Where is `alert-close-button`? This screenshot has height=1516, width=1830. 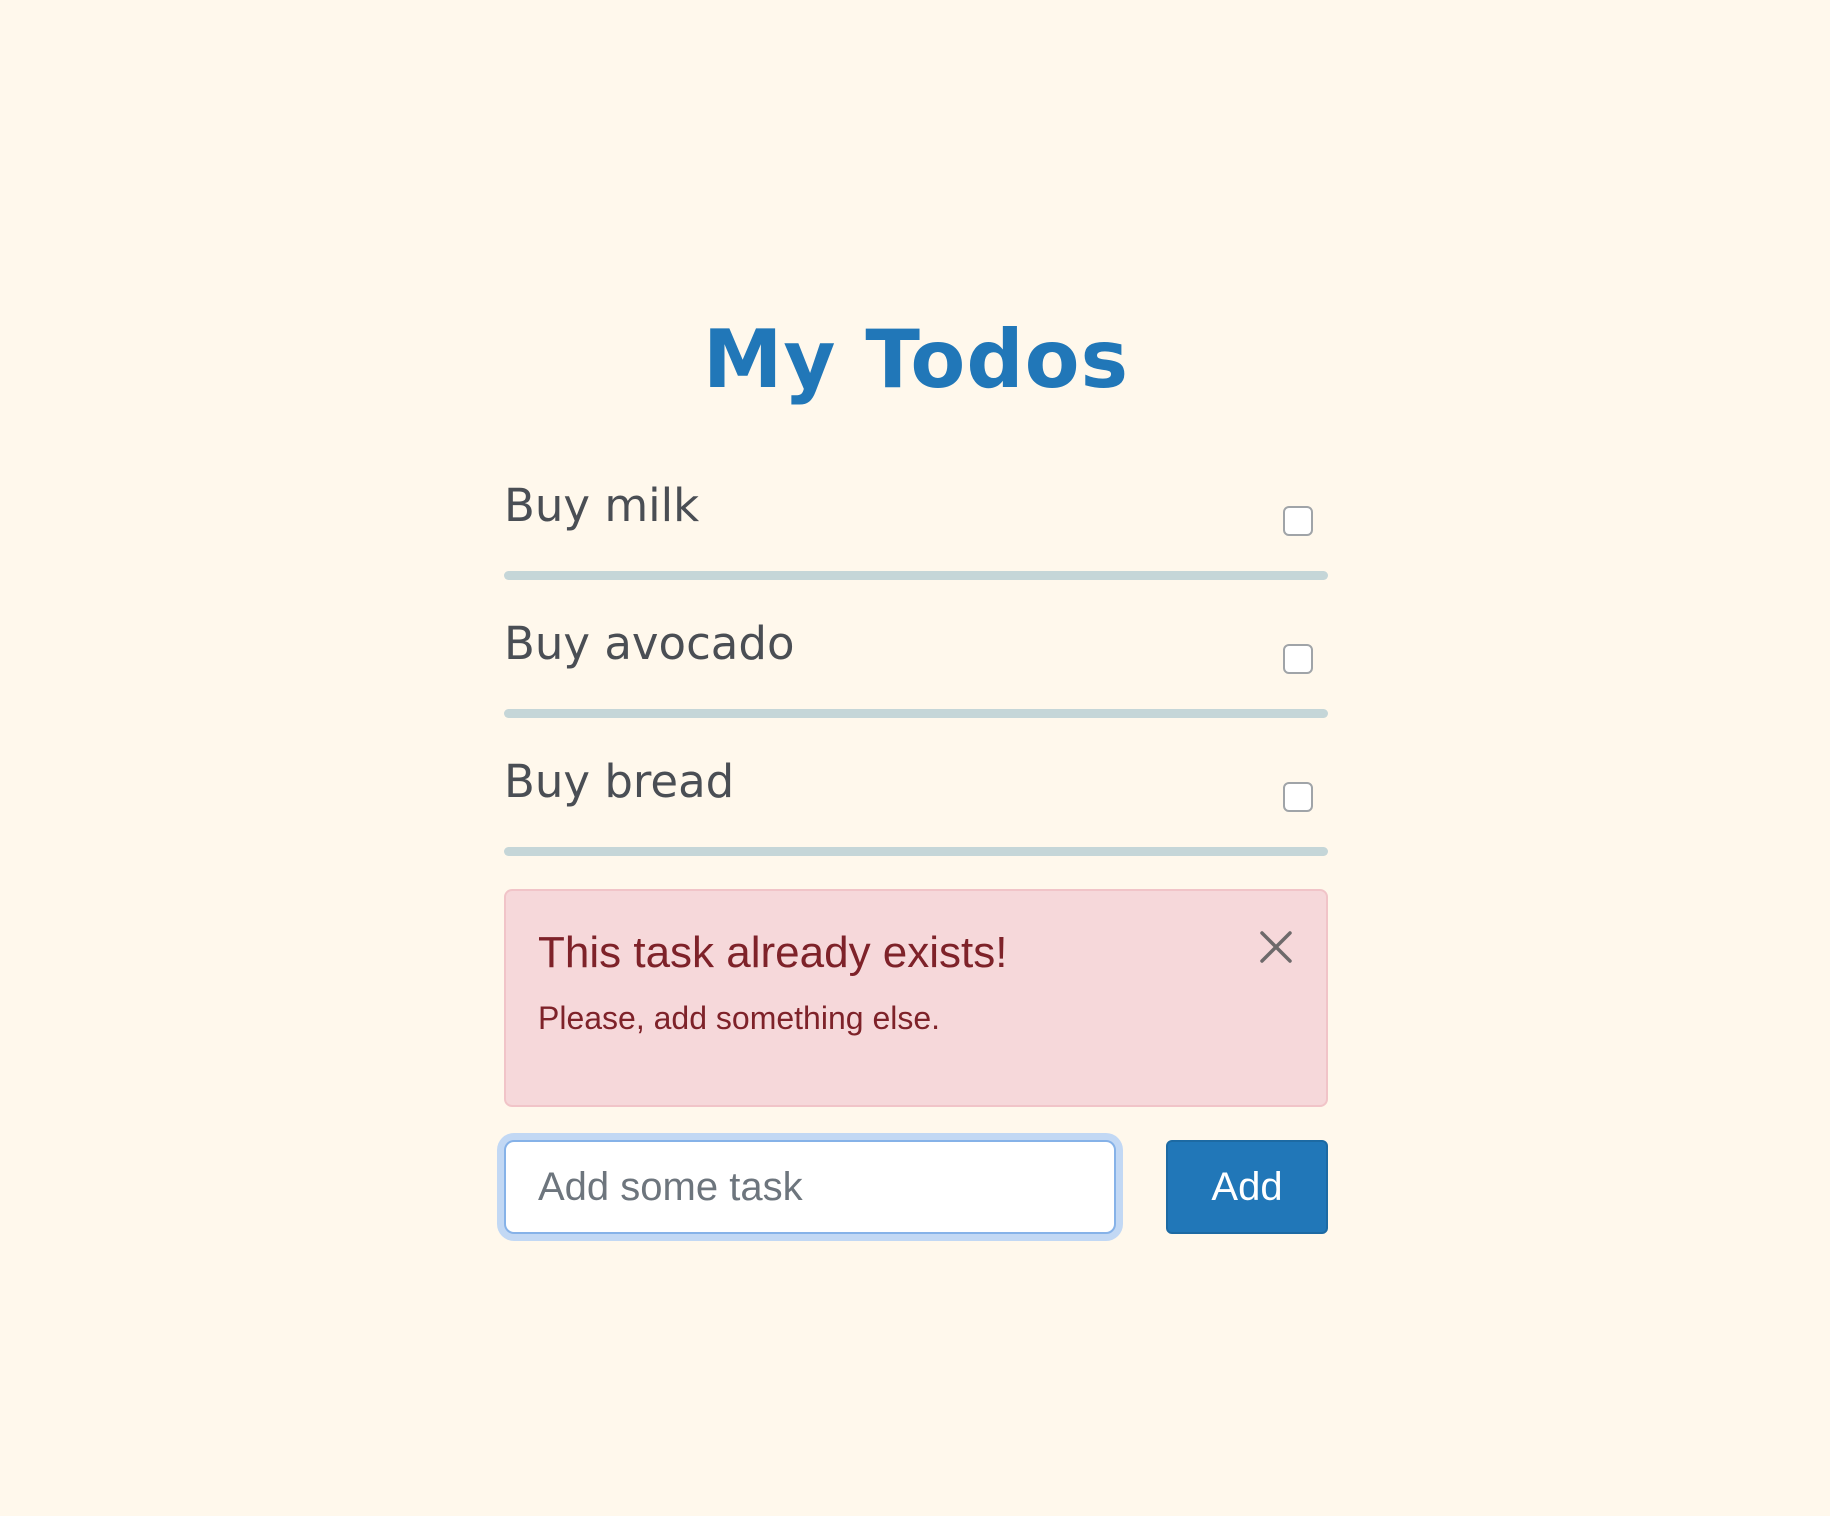
alert-close-button is located at coordinates (1276, 947).